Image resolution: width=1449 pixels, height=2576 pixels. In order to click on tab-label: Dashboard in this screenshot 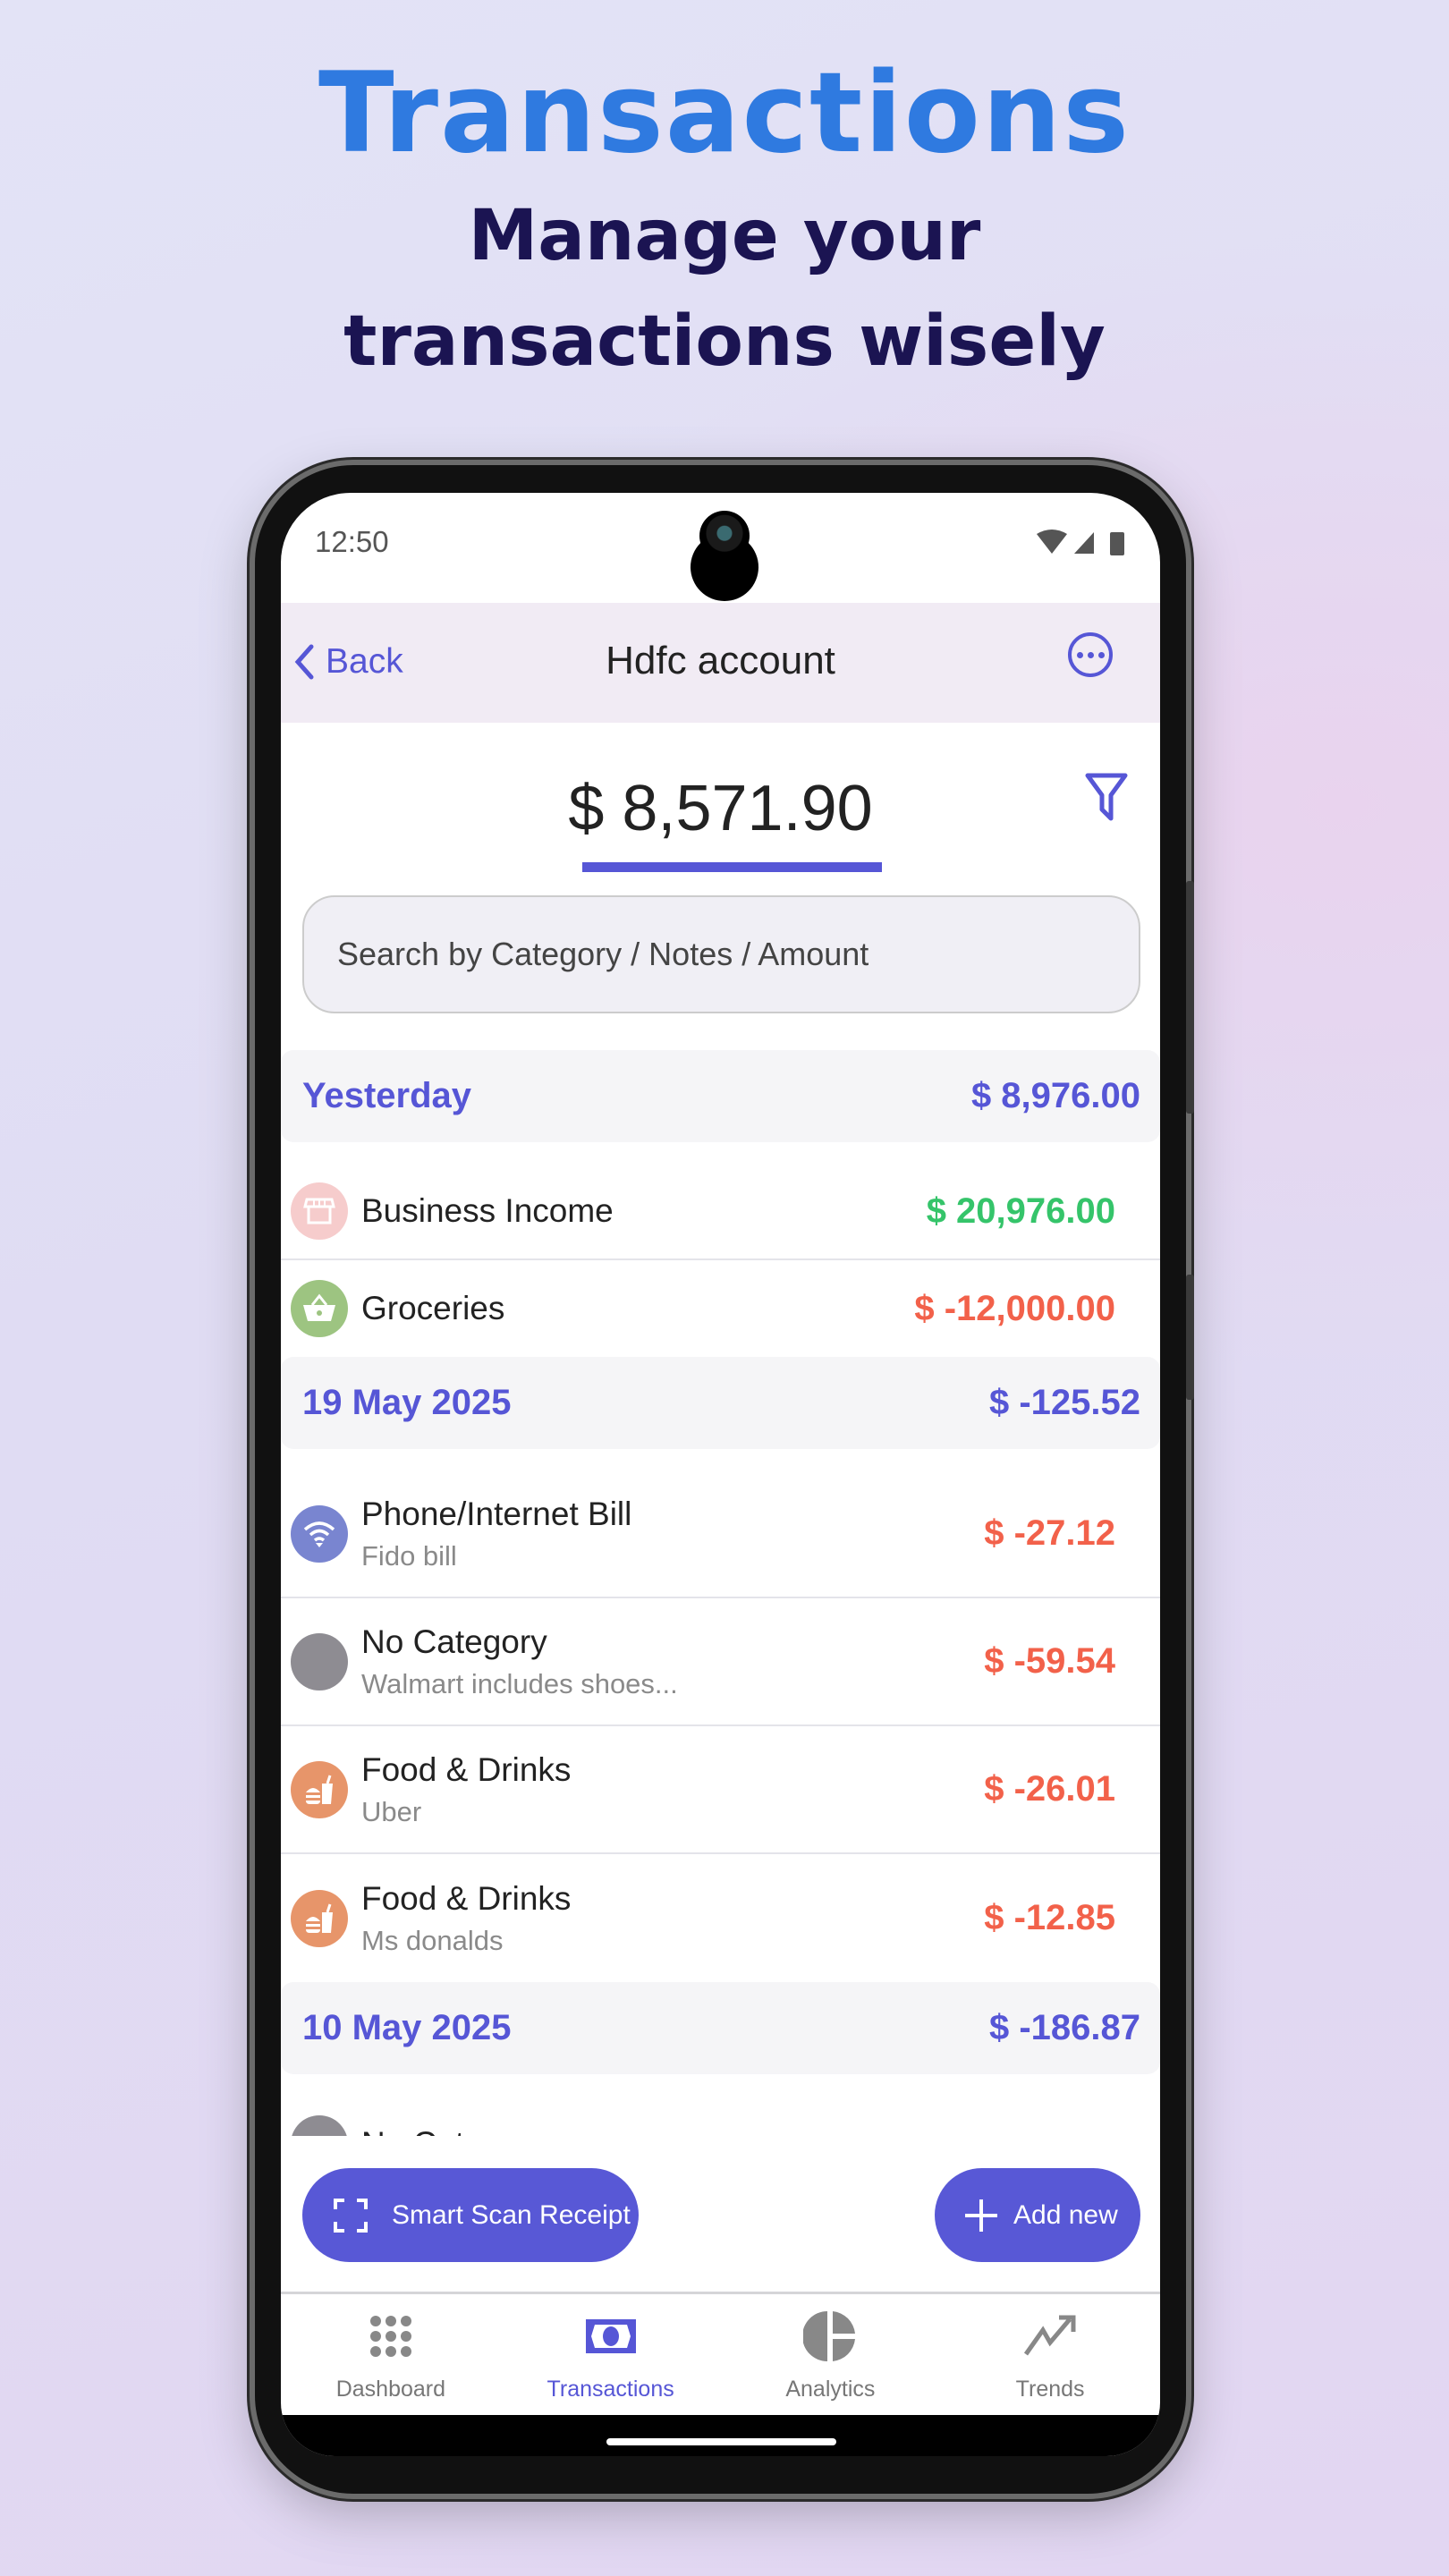, I will do `click(390, 2389)`.